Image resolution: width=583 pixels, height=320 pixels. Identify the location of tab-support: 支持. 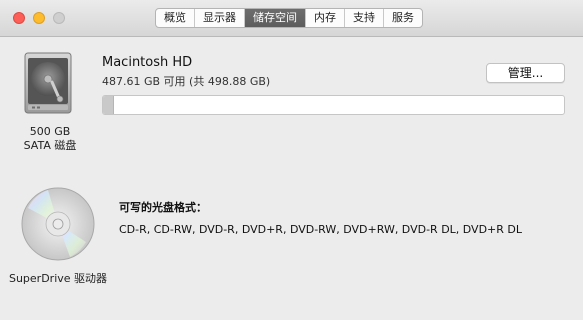
(364, 18).